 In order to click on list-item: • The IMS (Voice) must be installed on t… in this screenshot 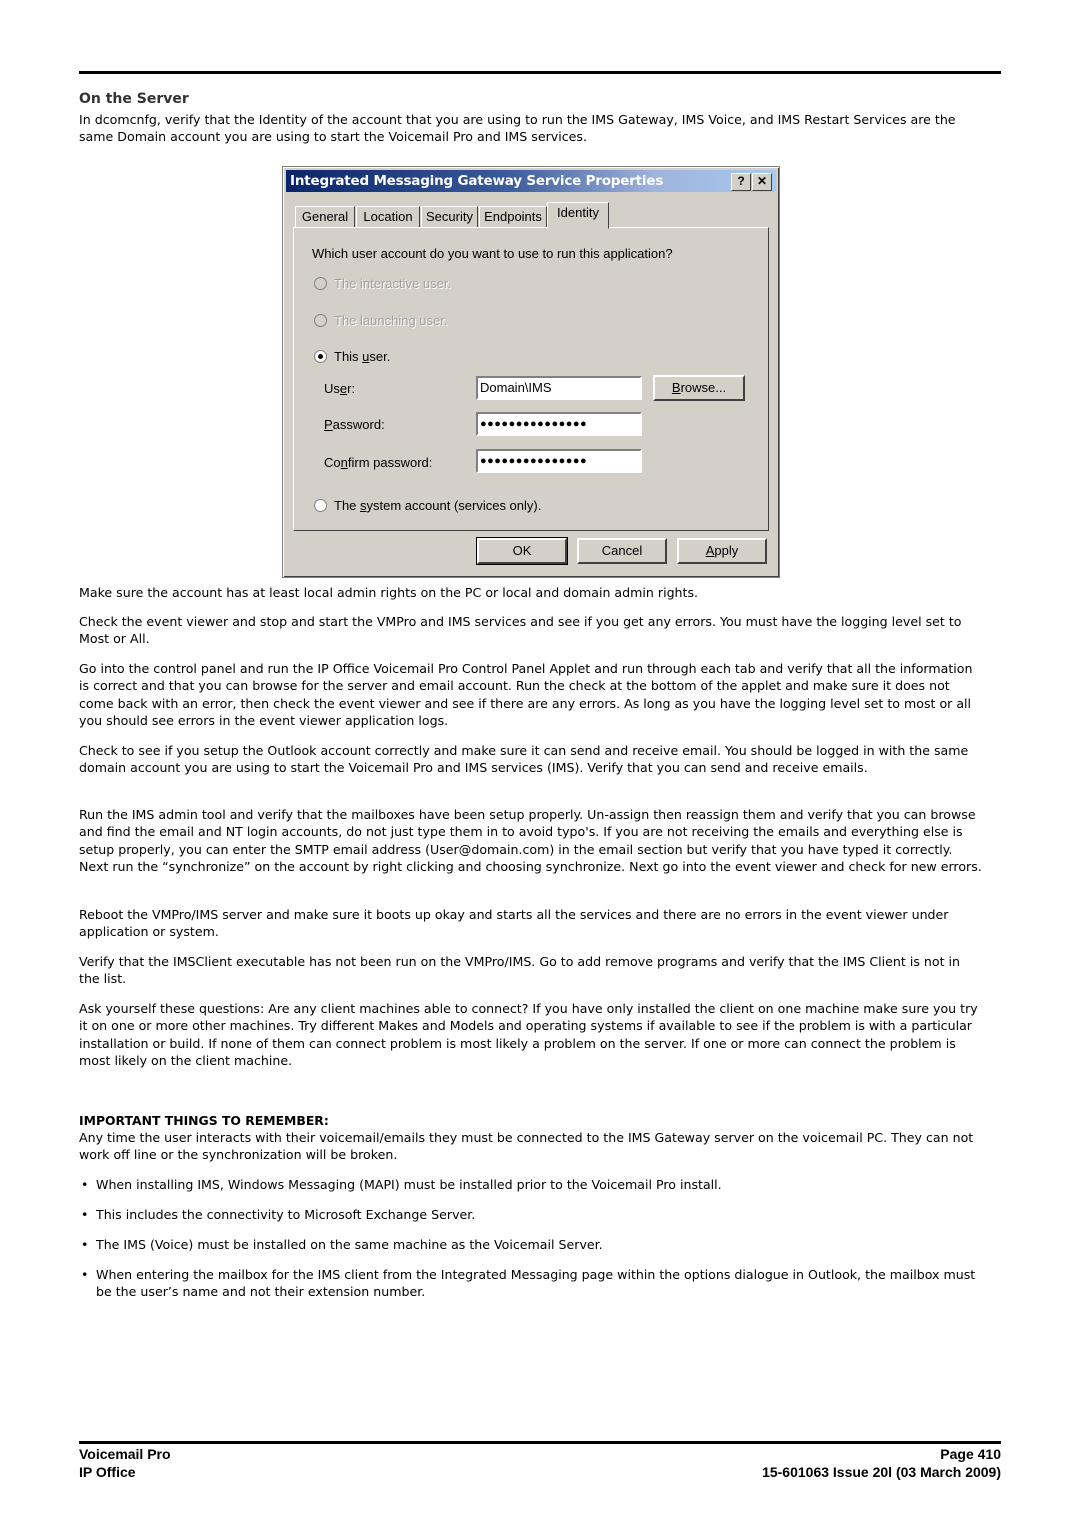, I will do `click(342, 1244)`.